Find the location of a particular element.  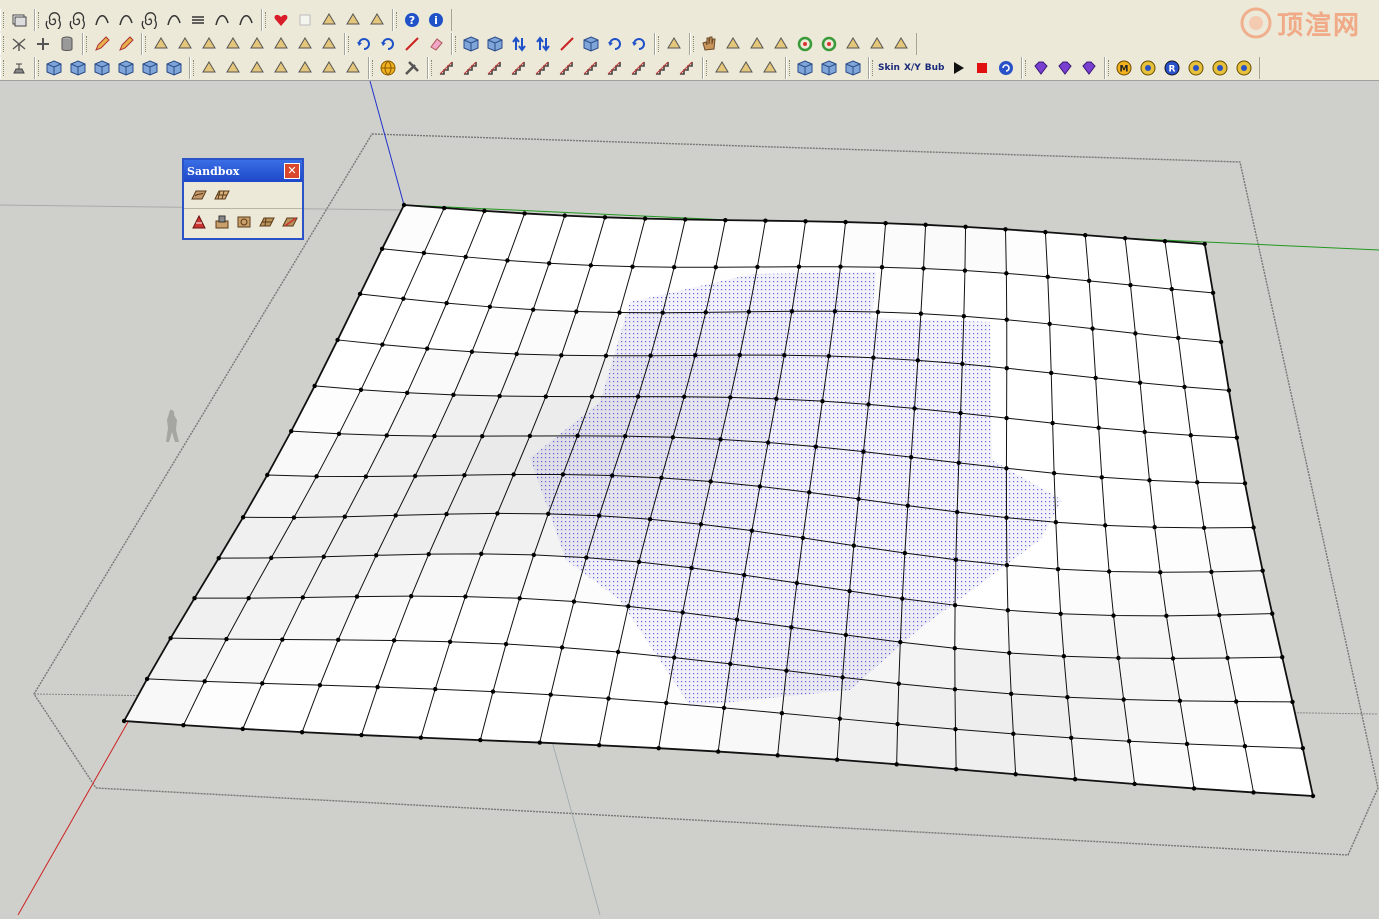

smoove-button is located at coordinates (199, 222).